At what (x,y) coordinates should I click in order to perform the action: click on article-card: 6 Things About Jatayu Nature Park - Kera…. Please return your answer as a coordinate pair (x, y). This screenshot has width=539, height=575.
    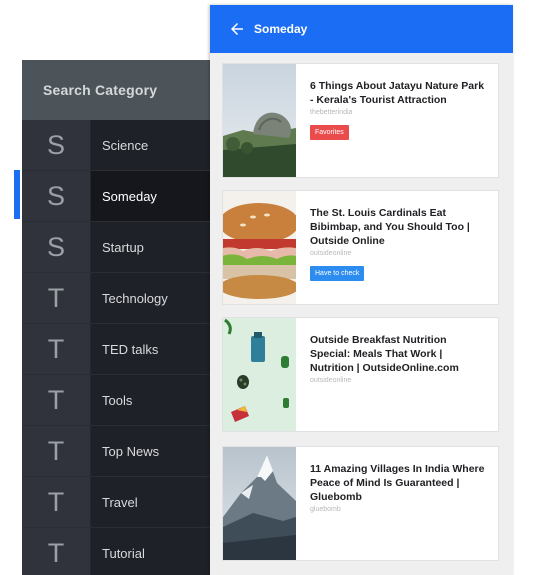
    Looking at the image, I should click on (360, 120).